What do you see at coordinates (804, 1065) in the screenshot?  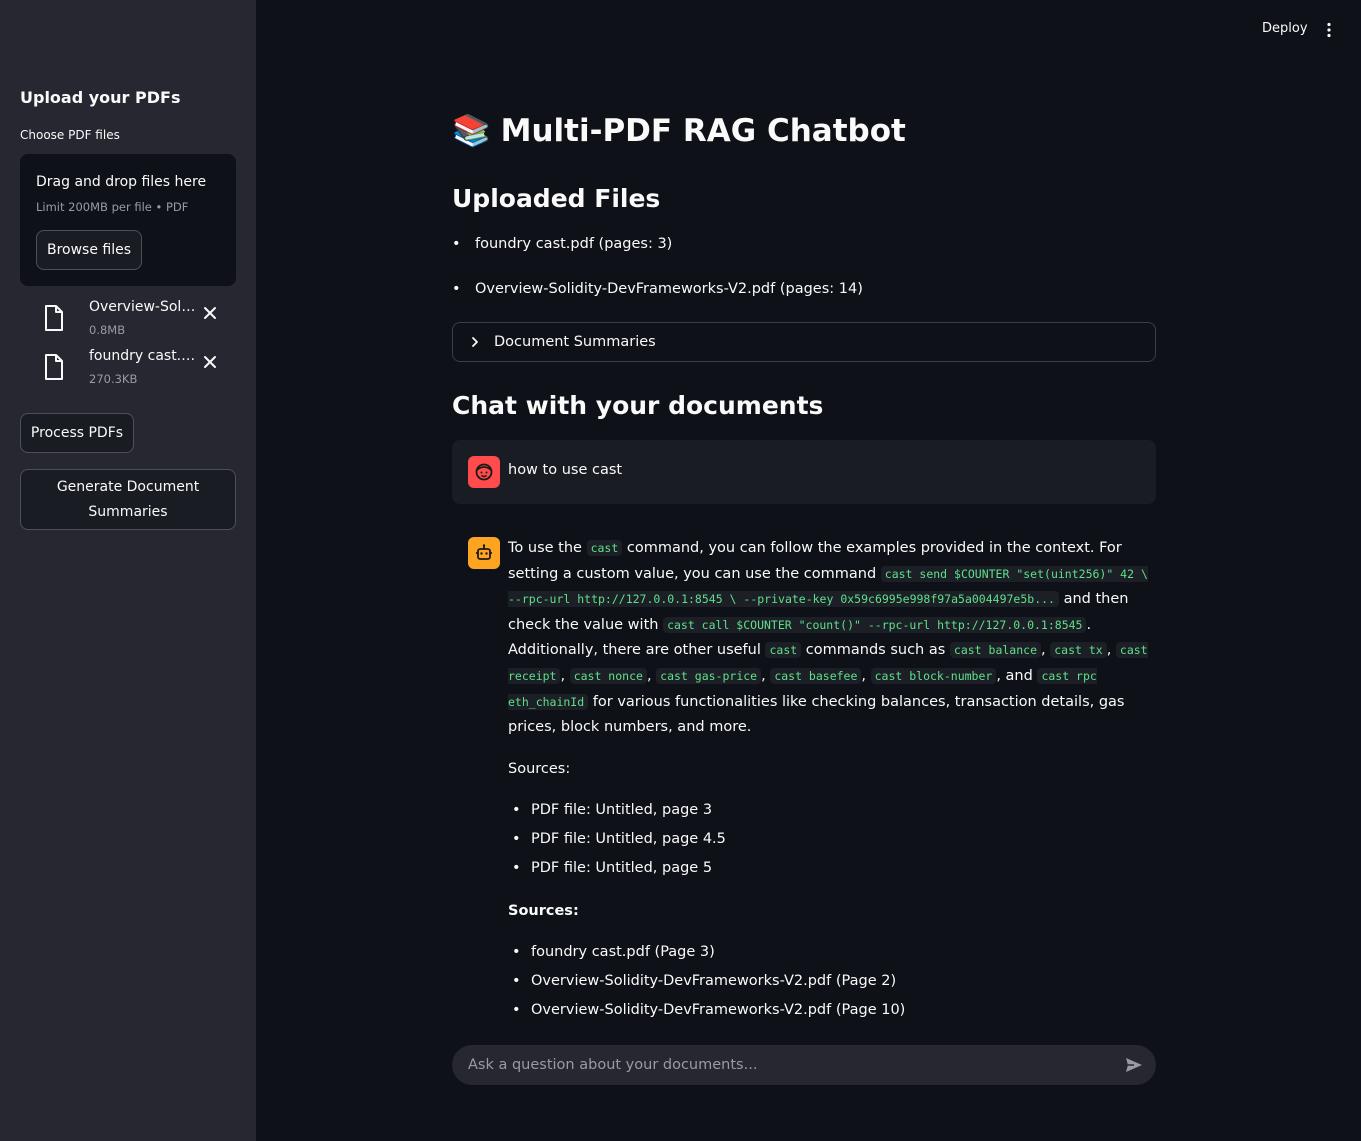 I see `chat-input` at bounding box center [804, 1065].